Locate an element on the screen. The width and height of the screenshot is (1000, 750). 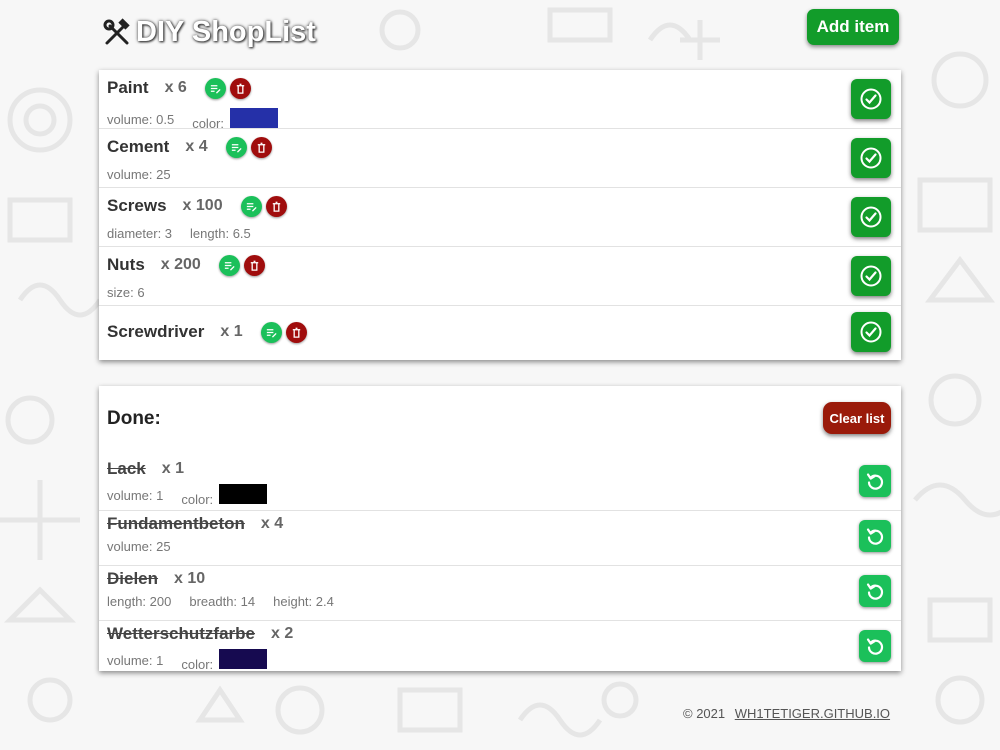
property-label: volume: 0.5 is located at coordinates (141, 119).